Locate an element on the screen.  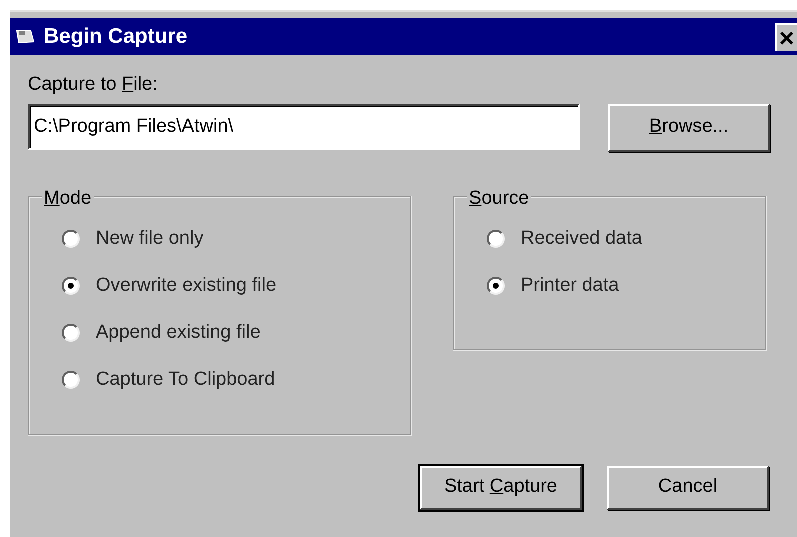
dialog-button: Start Capture is located at coordinates (501, 488).